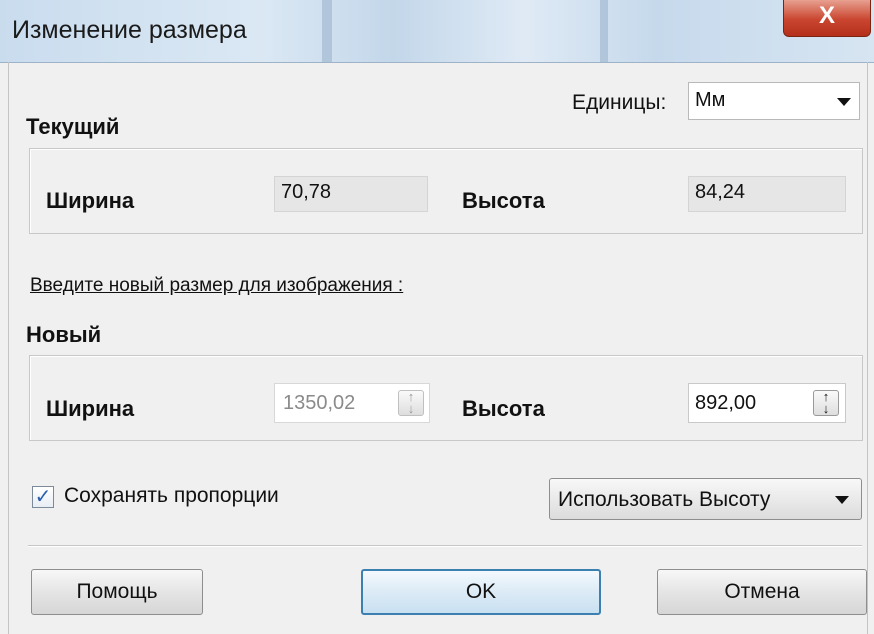  I want to click on units-value: Мм, so click(710, 100).